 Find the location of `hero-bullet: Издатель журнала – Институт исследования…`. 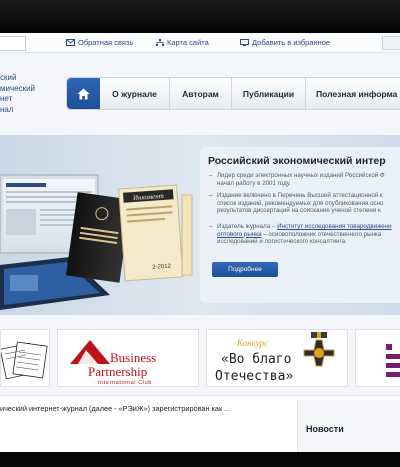

hero-bullet: Издатель журнала – Институт исследования… is located at coordinates (304, 234).